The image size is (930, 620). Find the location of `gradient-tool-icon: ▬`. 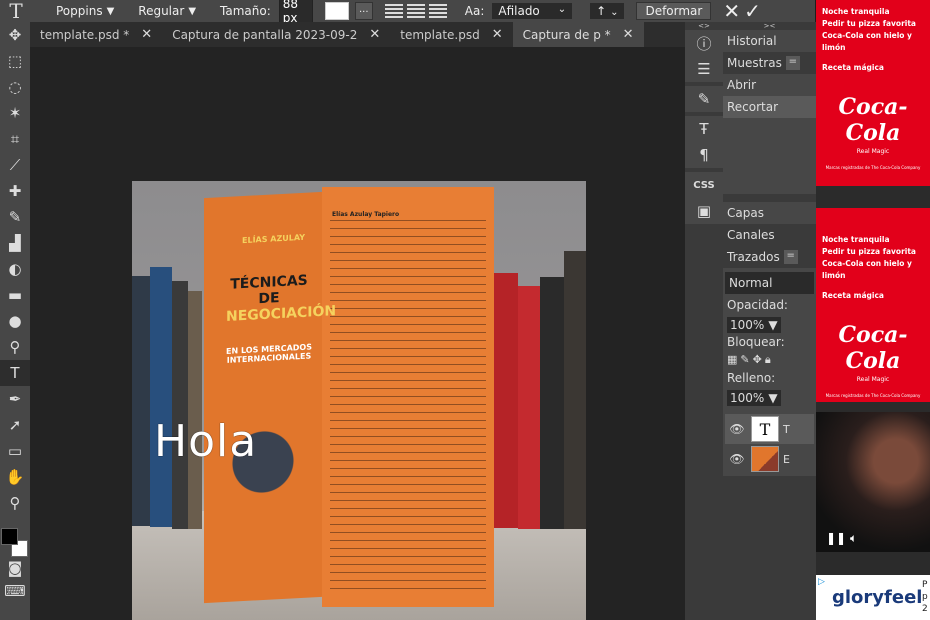

gradient-tool-icon: ▬ is located at coordinates (15, 295).